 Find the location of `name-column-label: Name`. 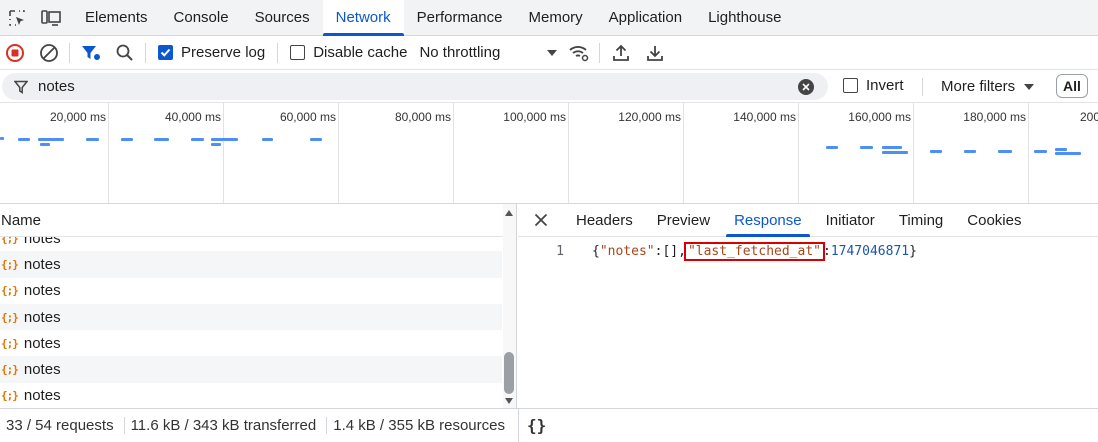

name-column-label: Name is located at coordinates (21, 220).